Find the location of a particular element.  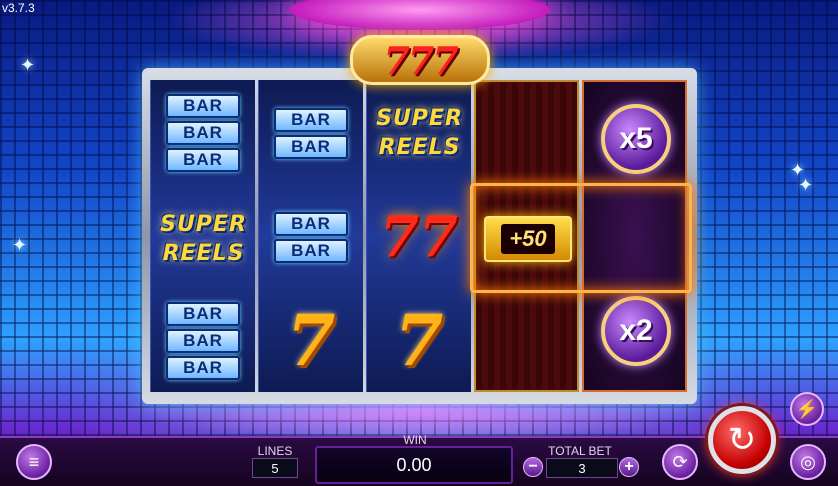

autoplay-icon: ⟳ is located at coordinates (680, 461).